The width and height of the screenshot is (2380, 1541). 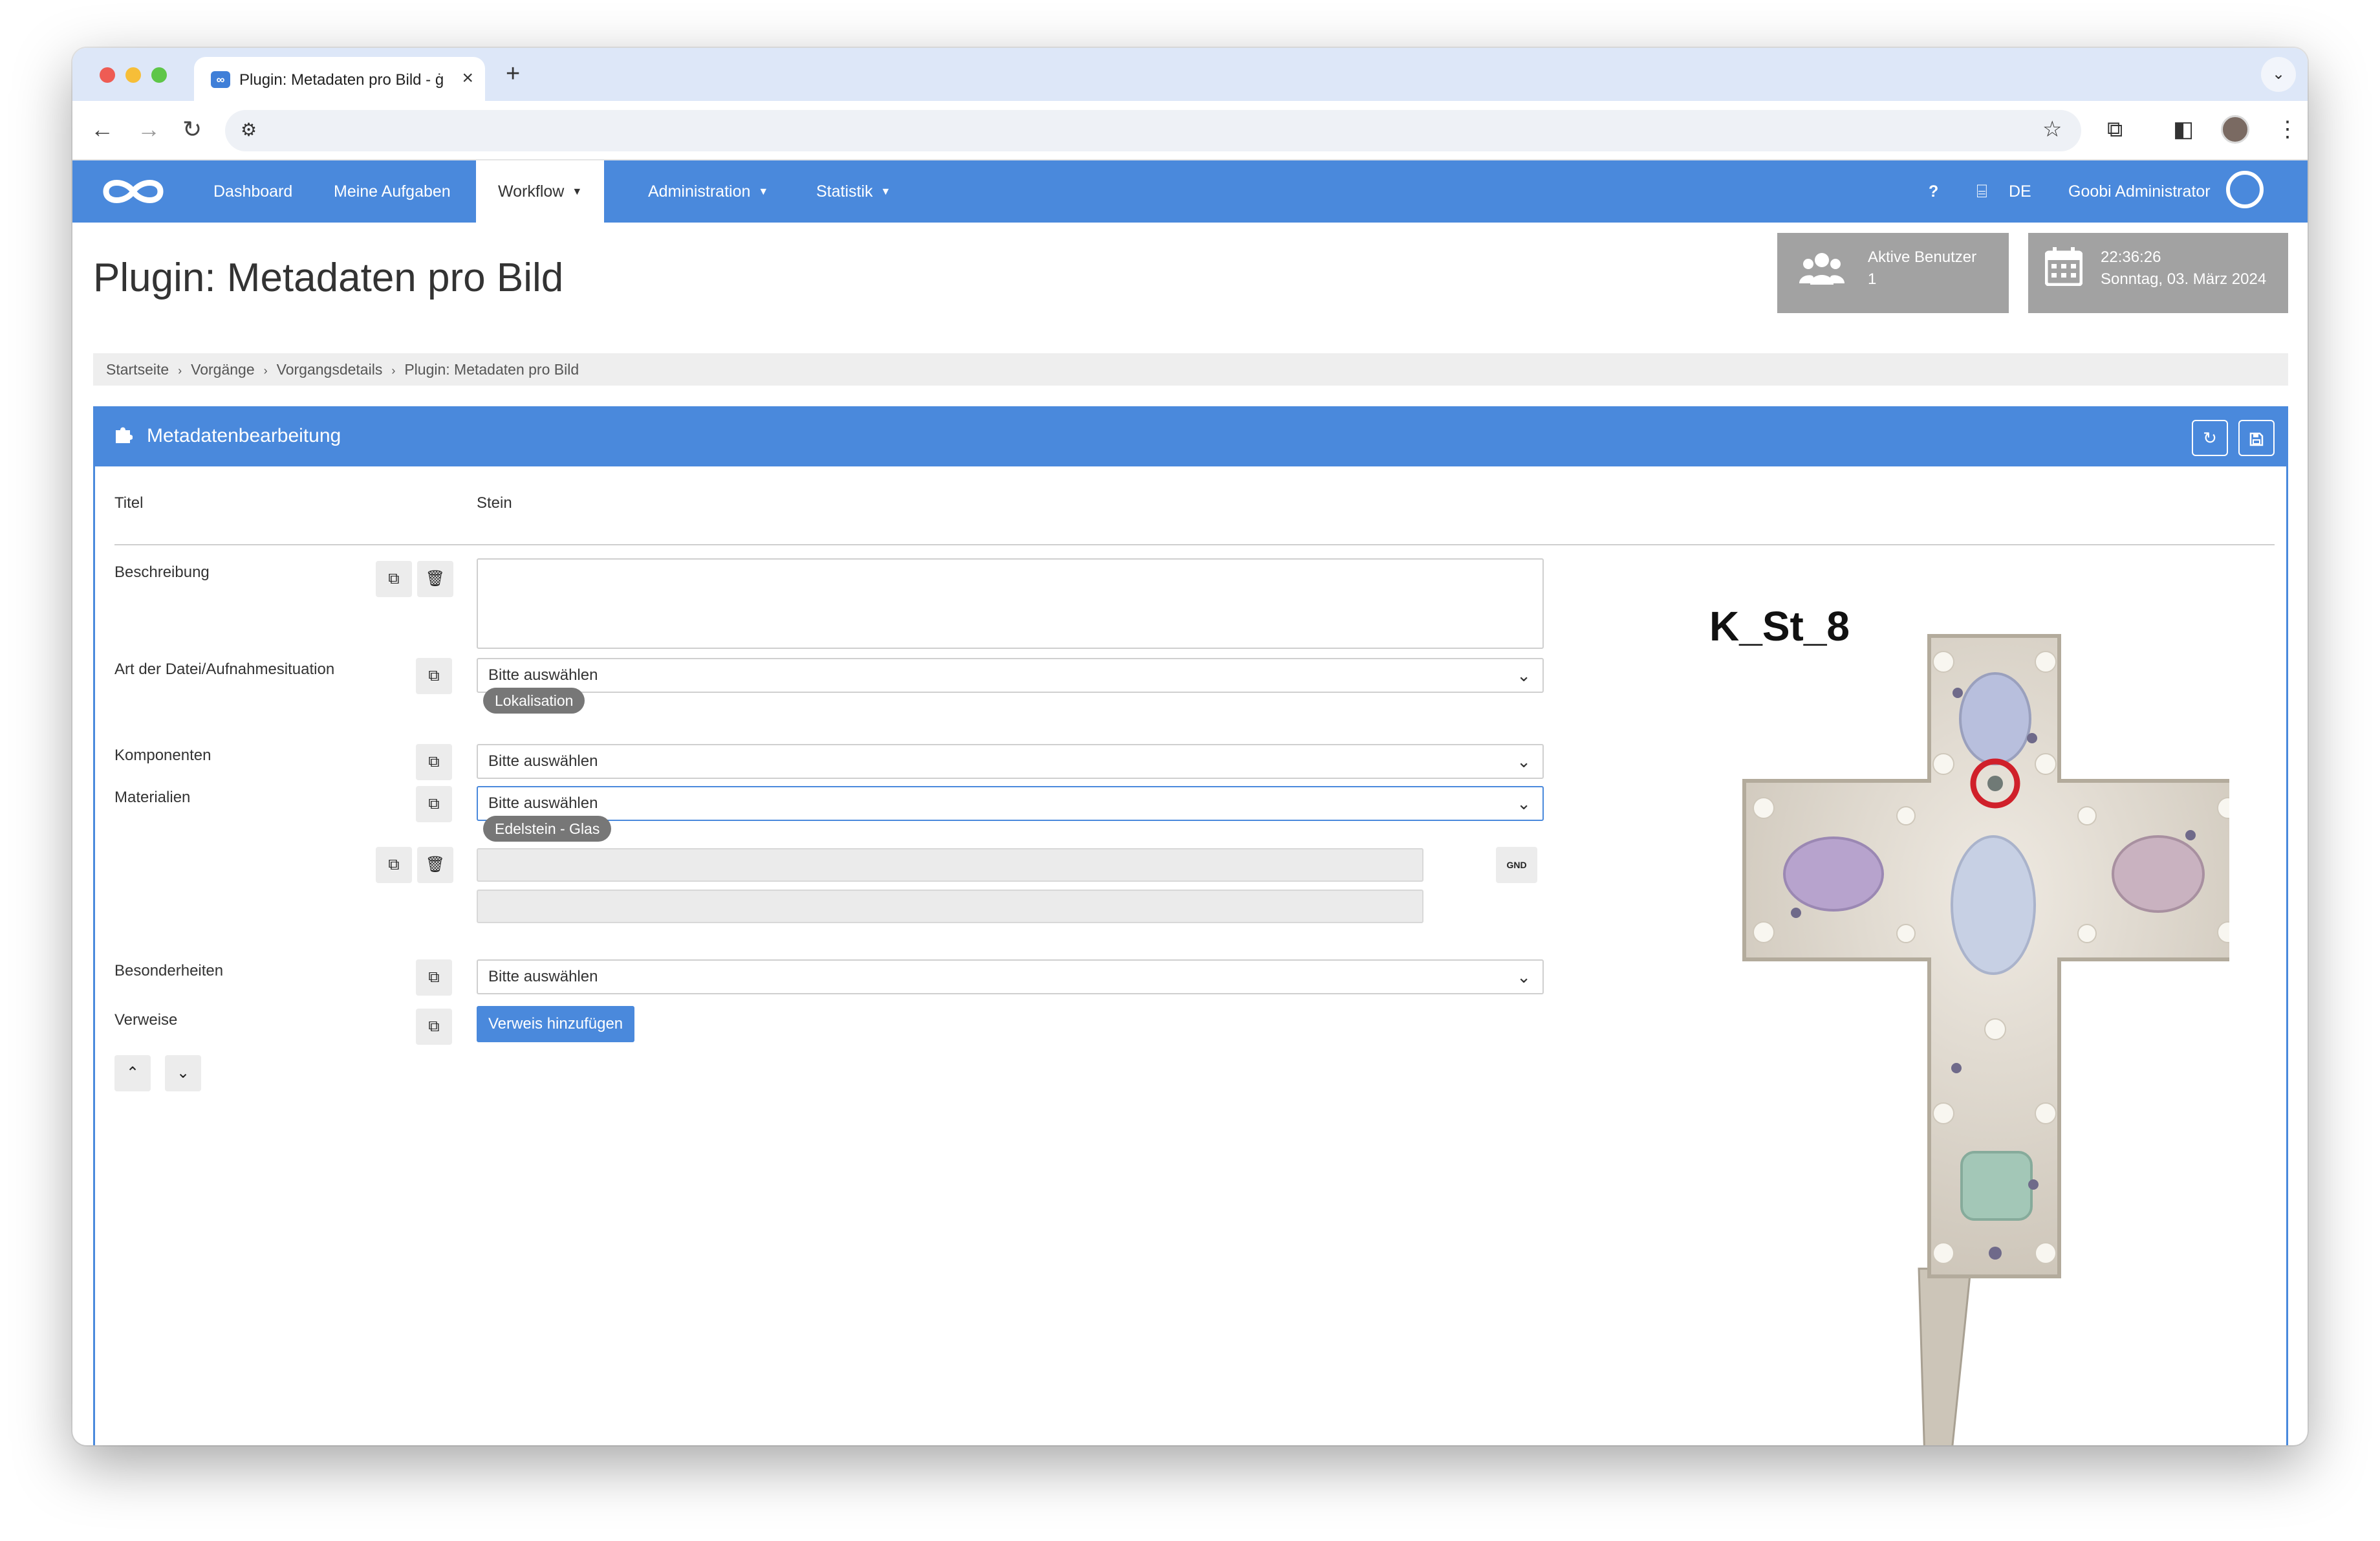 I want to click on nav-statistik: Statistik ▼, so click(x=853, y=191).